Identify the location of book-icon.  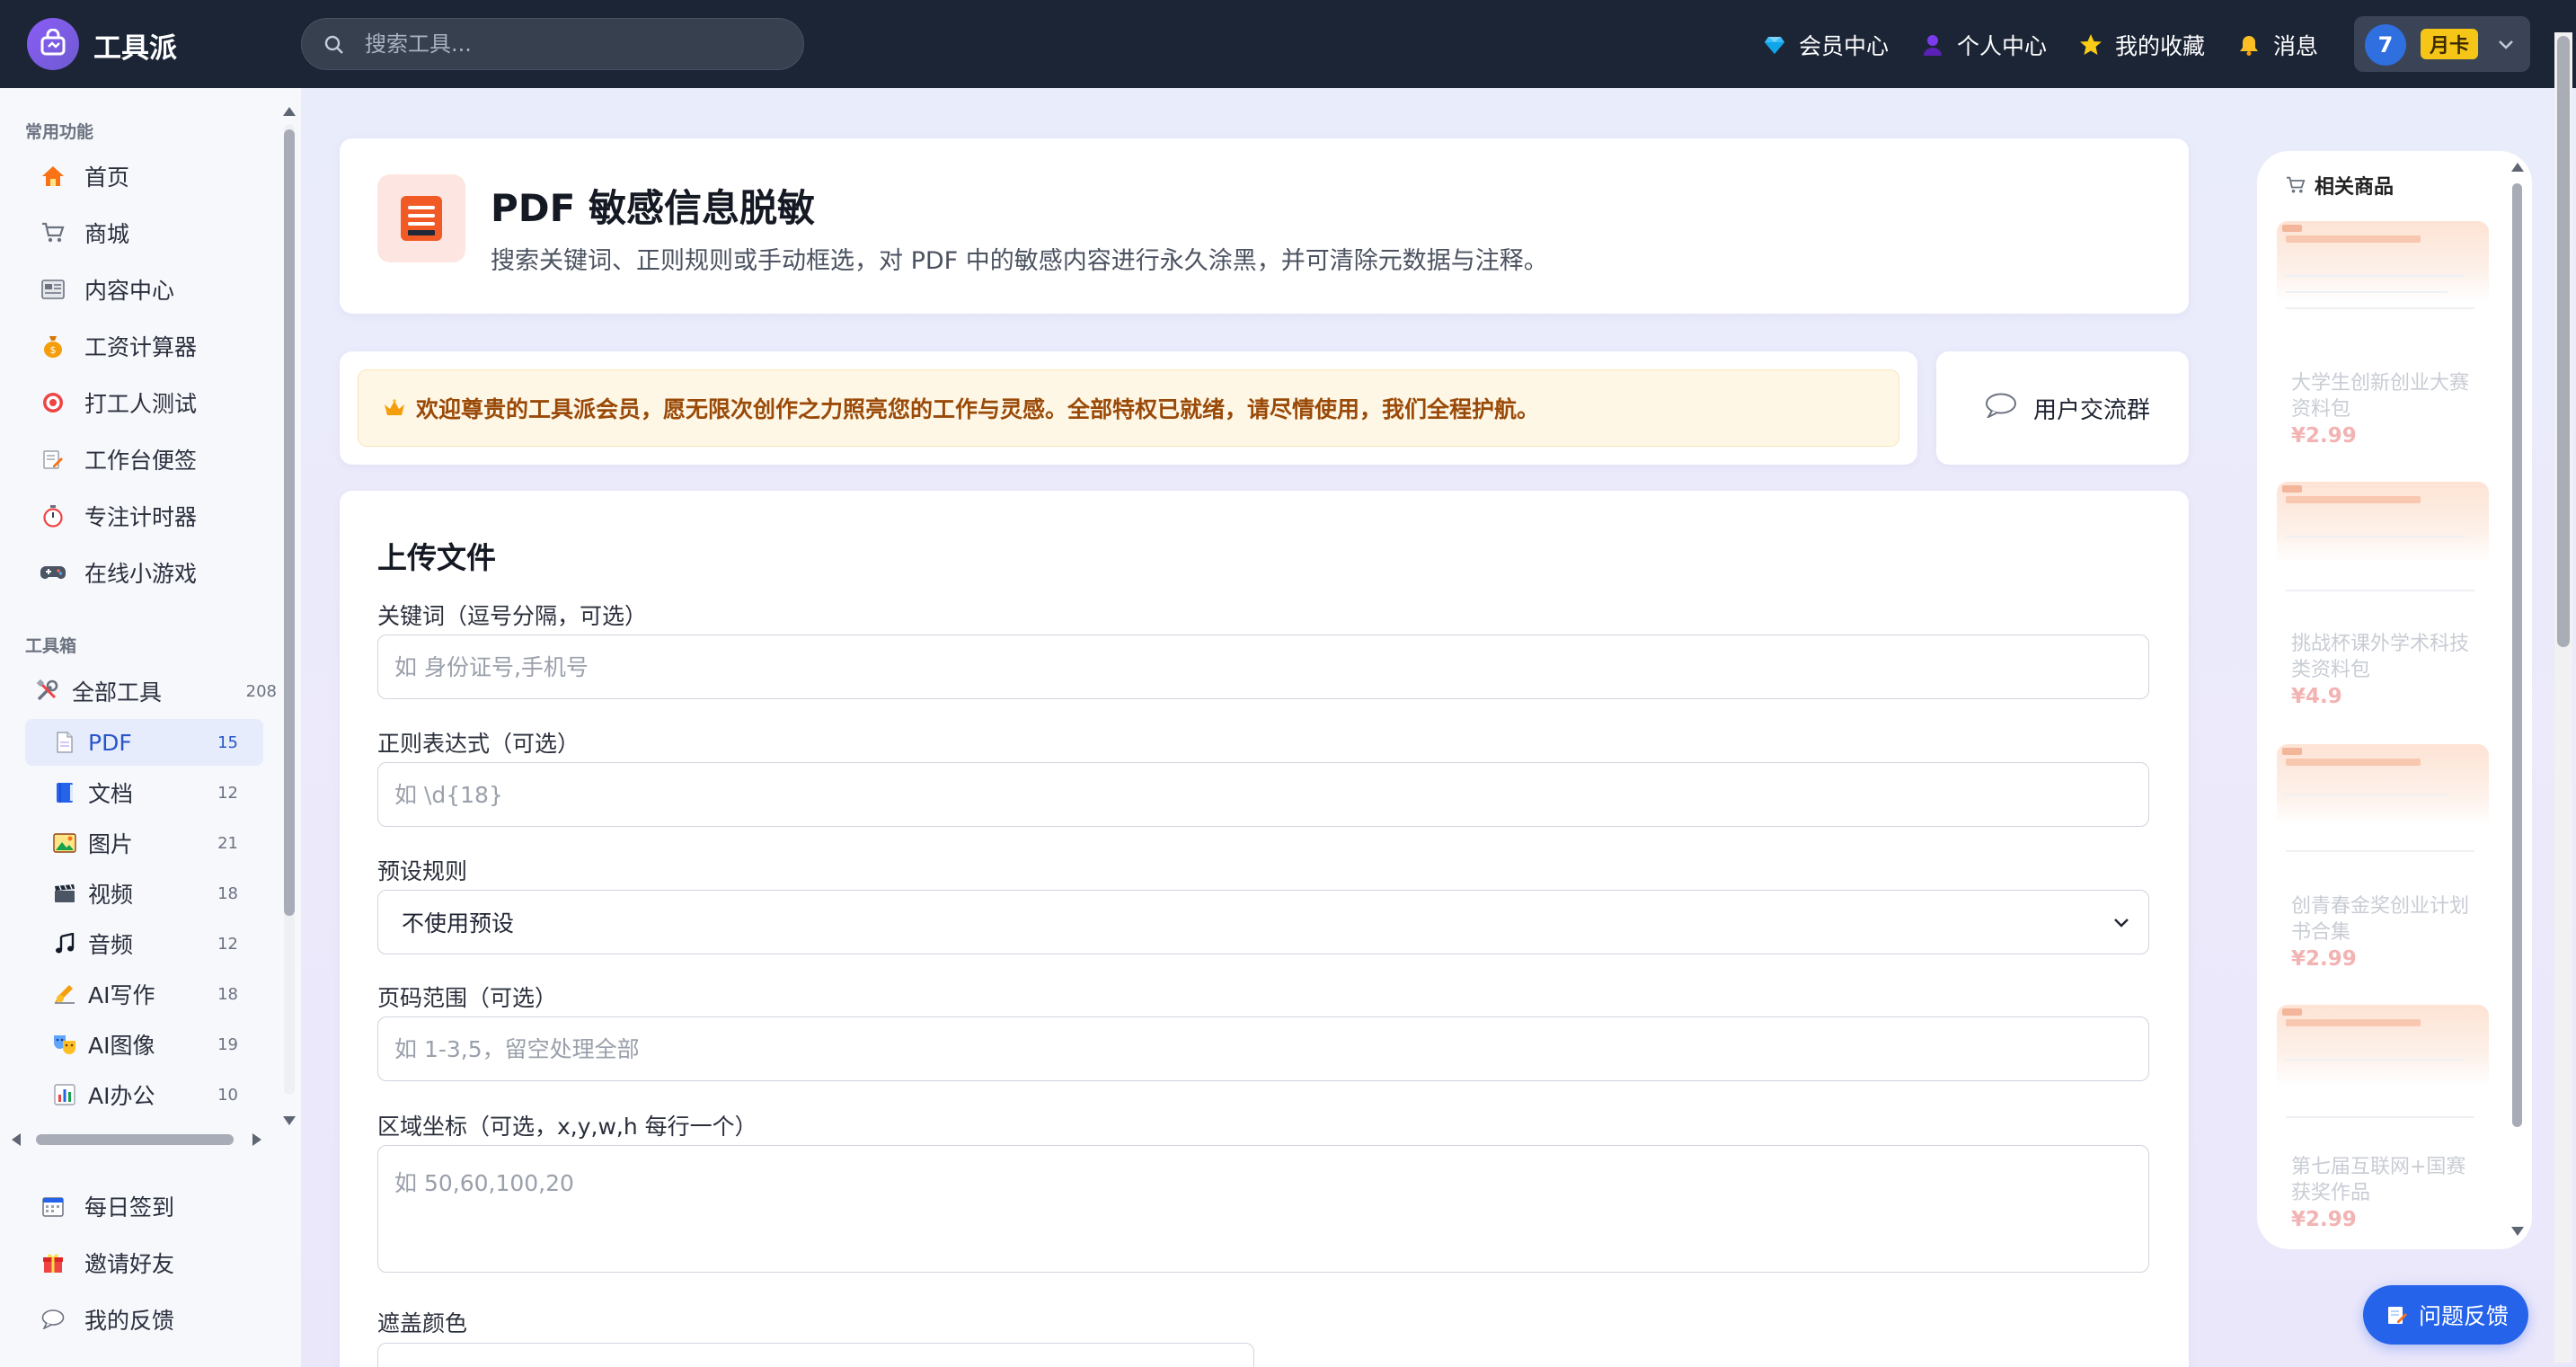
(64, 793).